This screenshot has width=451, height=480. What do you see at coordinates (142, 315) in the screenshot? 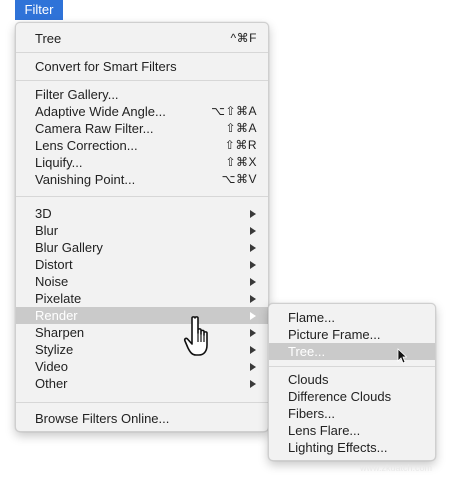
I see `menu-item-render: Render` at bounding box center [142, 315].